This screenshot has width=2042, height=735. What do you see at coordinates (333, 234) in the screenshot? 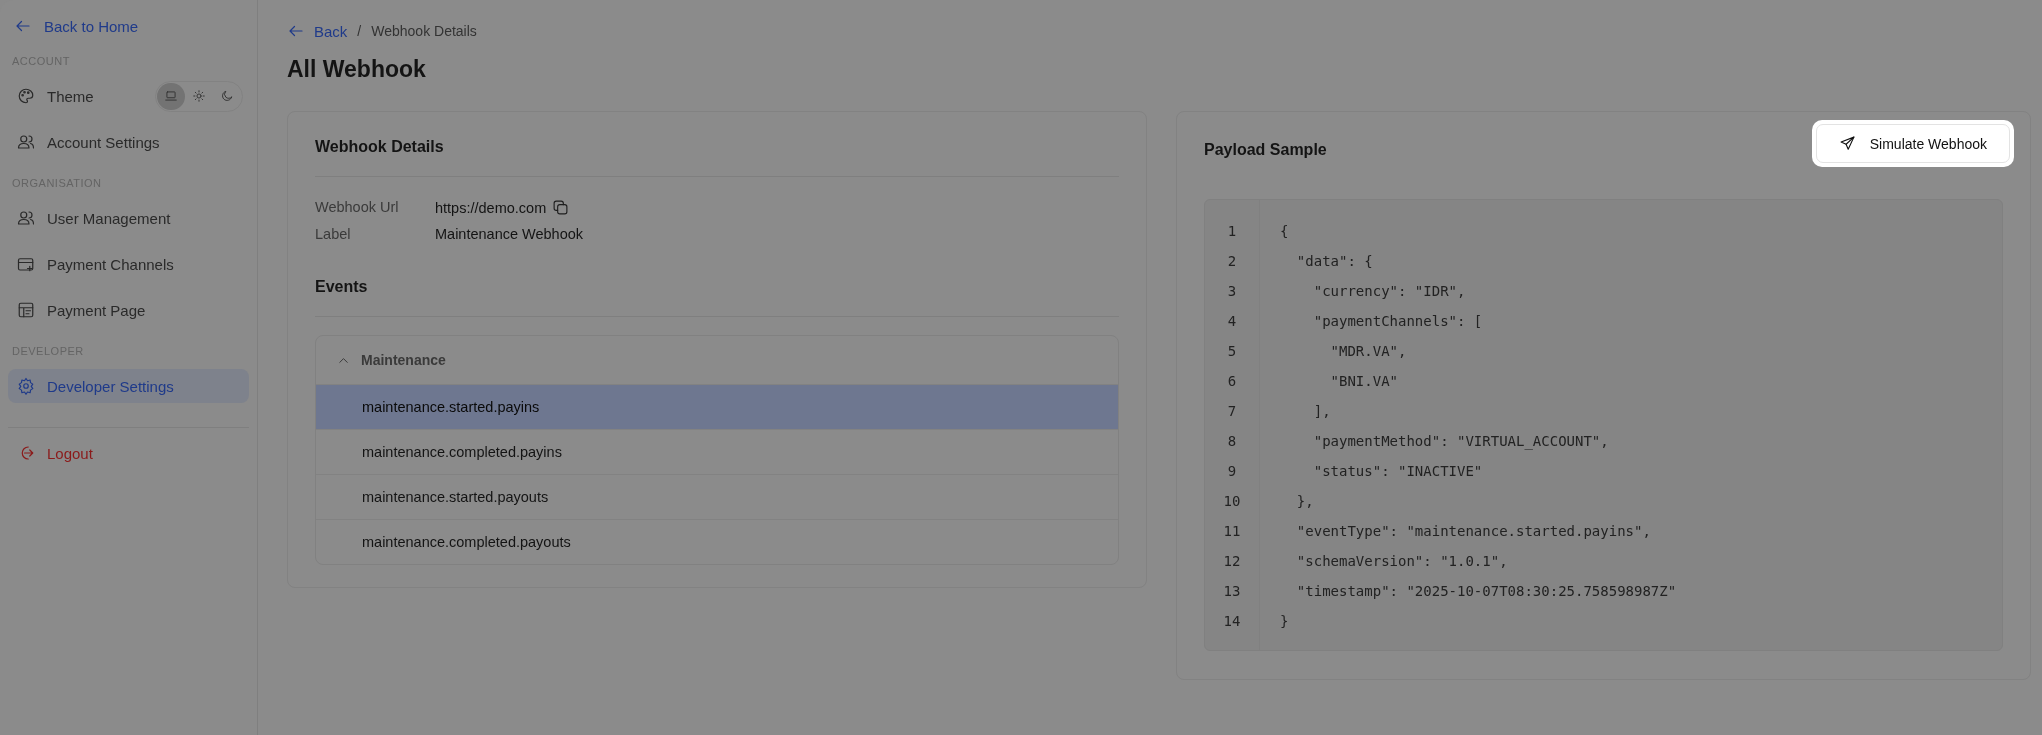
I see `field-label: Label` at bounding box center [333, 234].